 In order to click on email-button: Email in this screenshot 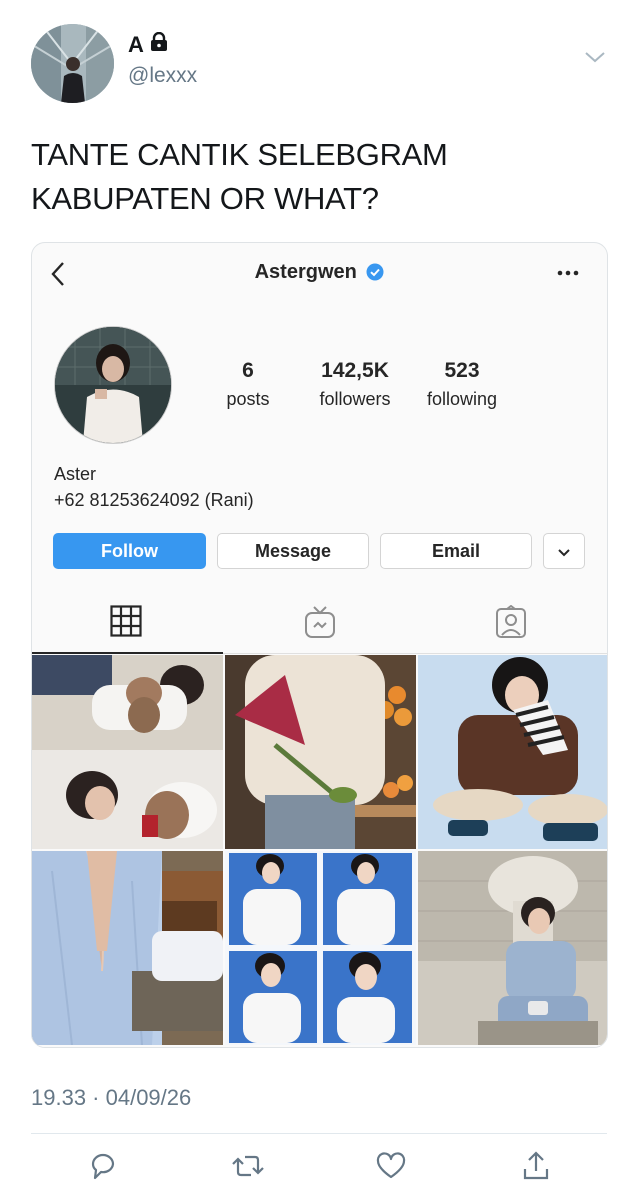, I will do `click(456, 551)`.